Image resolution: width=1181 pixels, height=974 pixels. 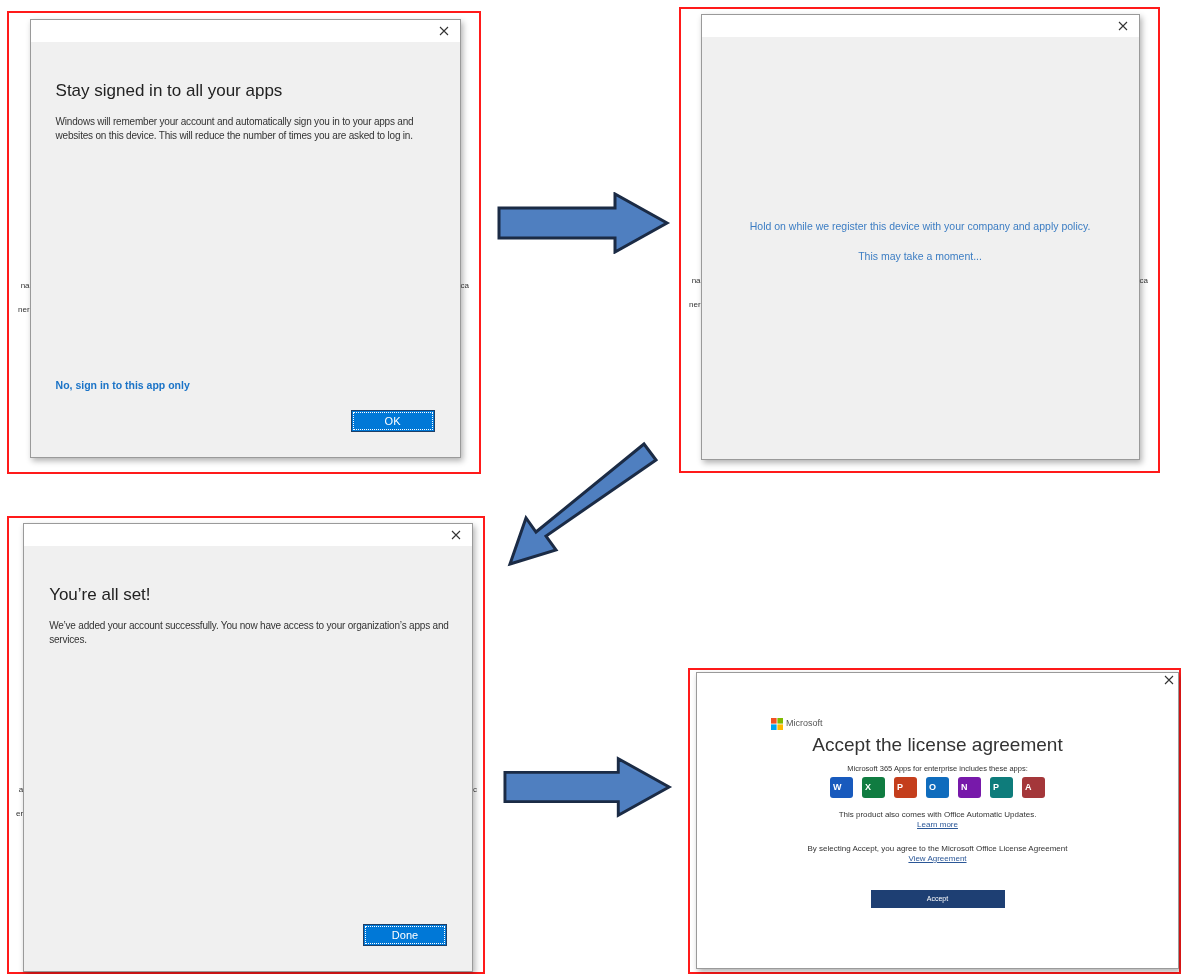 I want to click on app-icon: N, so click(x=969, y=787).